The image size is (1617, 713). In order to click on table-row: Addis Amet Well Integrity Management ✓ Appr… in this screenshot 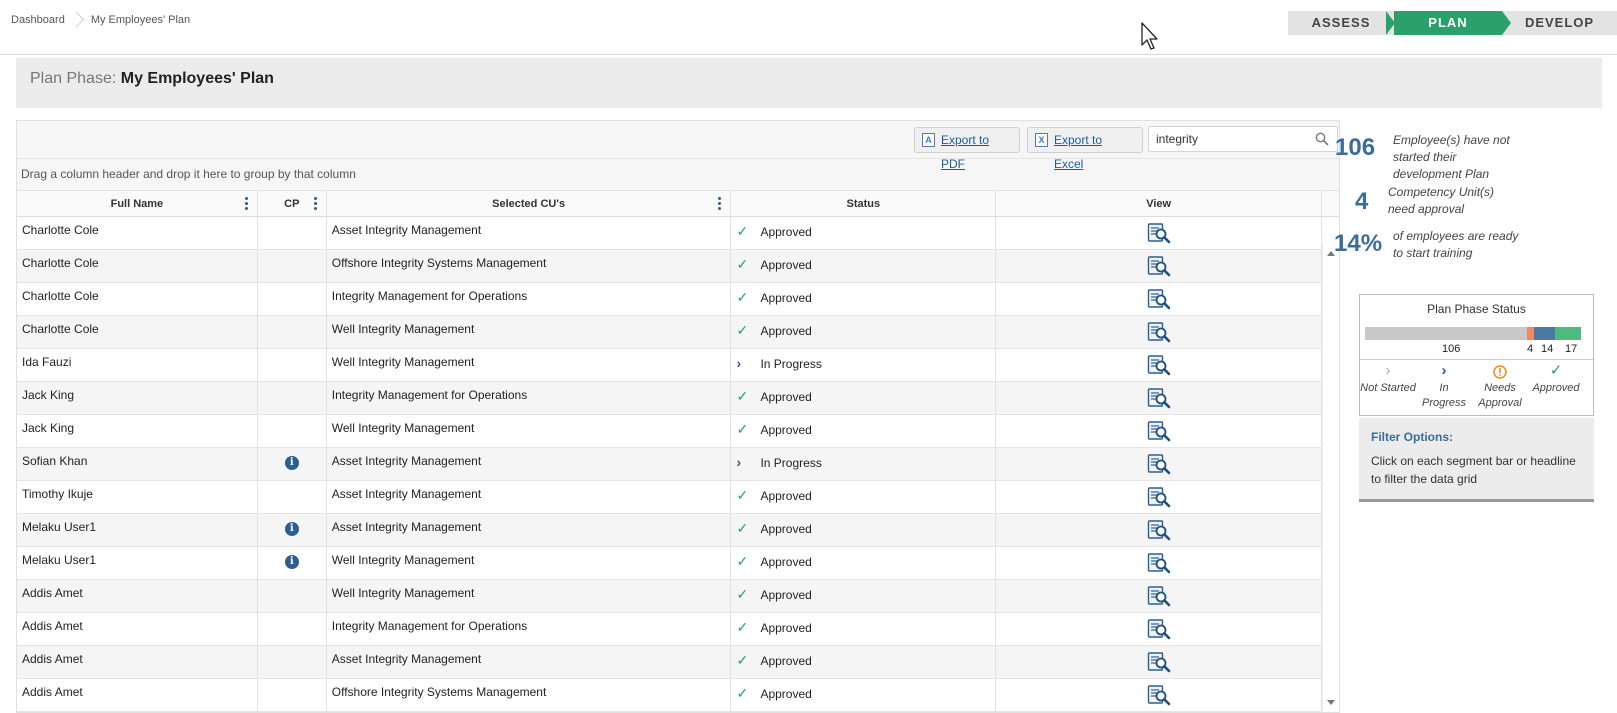, I will do `click(678, 596)`.